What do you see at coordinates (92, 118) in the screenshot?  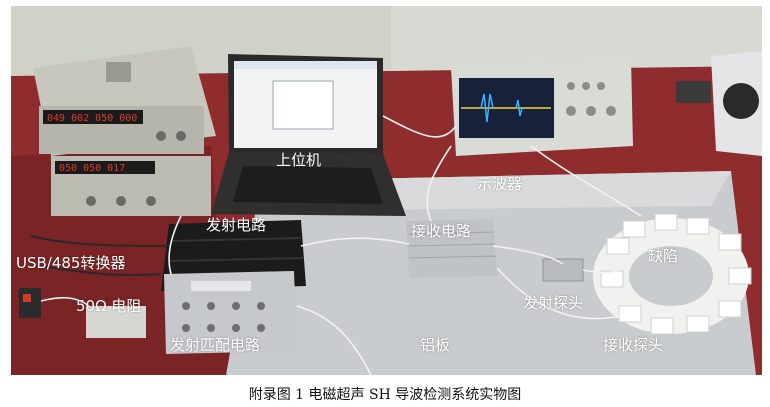 I see `psu-upper-display: 049 002 050 000` at bounding box center [92, 118].